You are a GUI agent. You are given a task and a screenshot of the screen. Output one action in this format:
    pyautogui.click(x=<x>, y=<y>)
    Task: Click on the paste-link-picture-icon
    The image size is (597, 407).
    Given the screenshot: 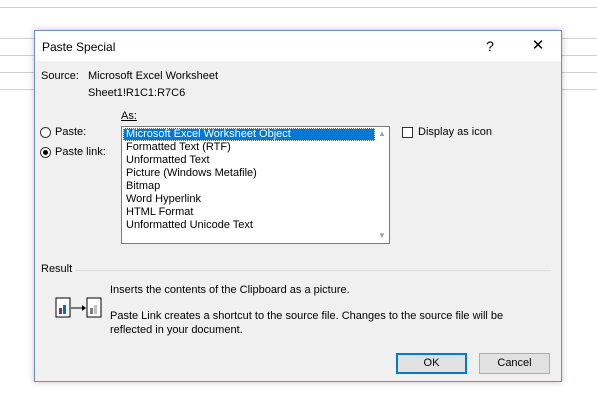 What is the action you would take?
    pyautogui.click(x=78, y=307)
    